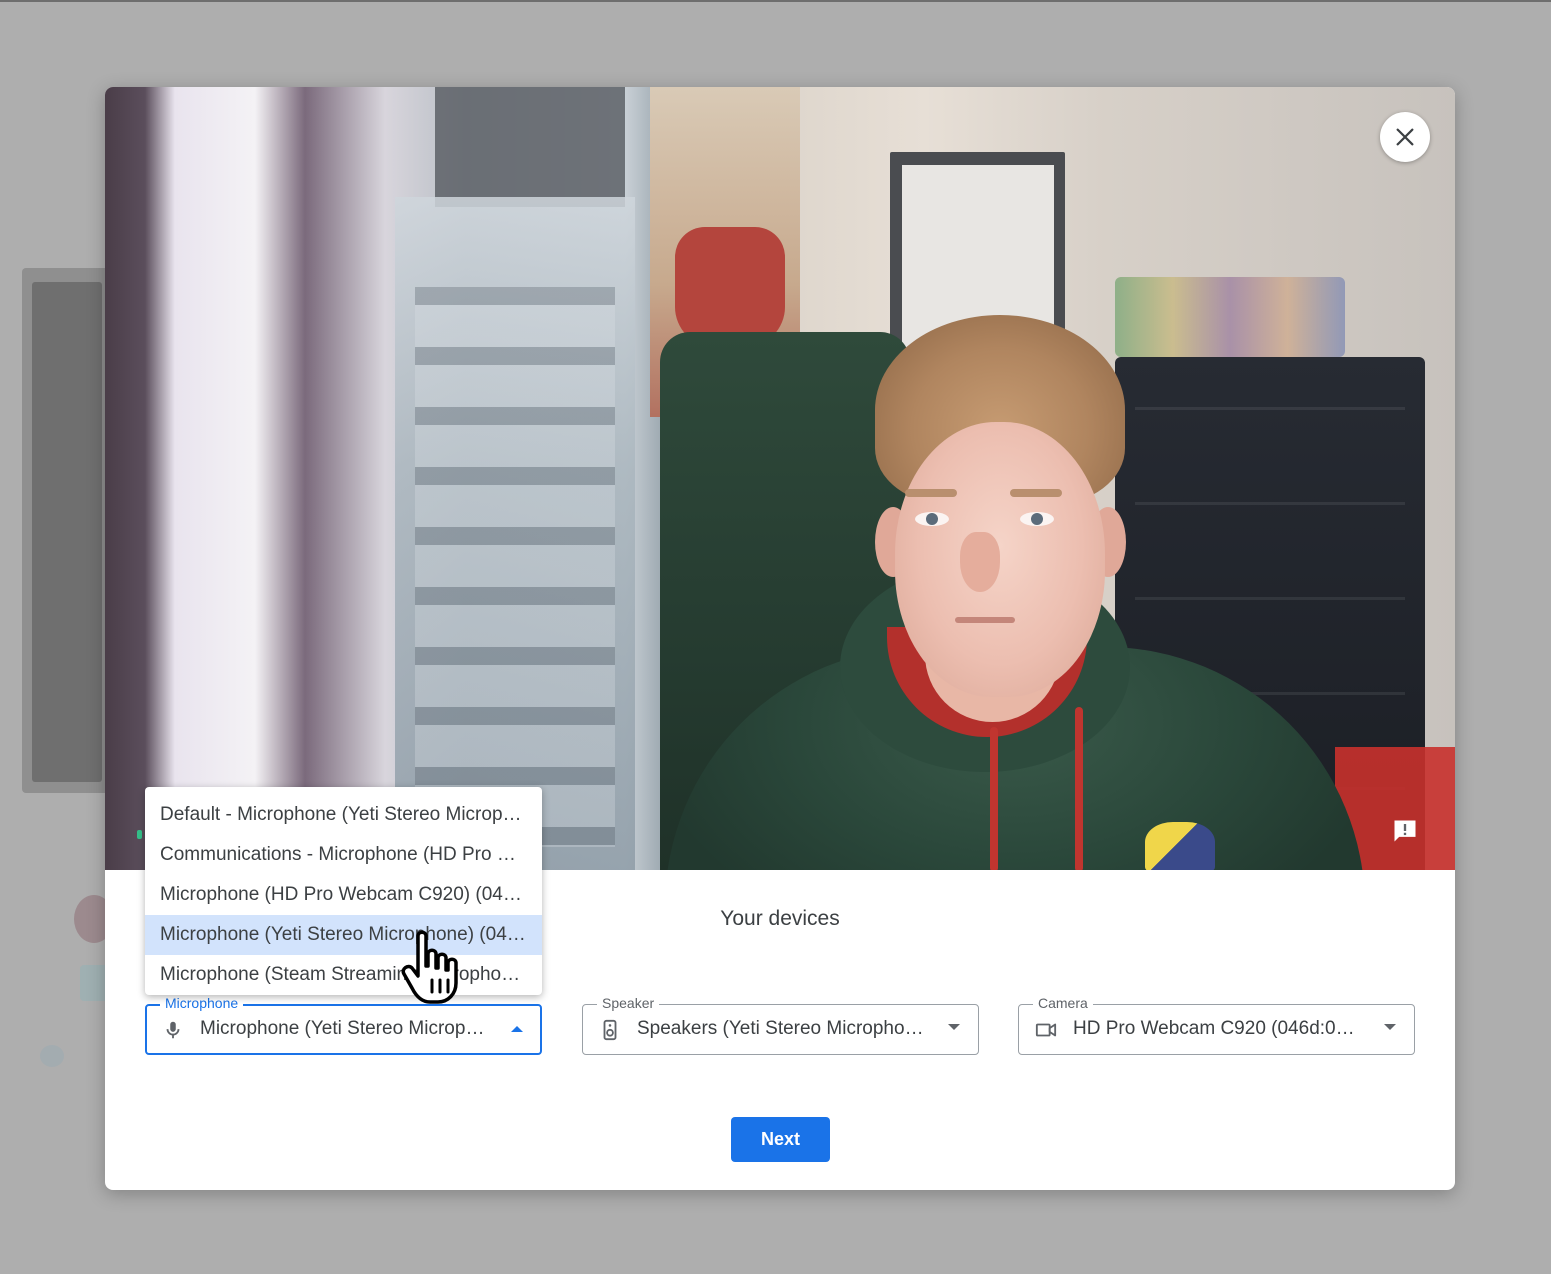  Describe the element at coordinates (429, 967) in the screenshot. I see `hand-cursor-icon` at that location.